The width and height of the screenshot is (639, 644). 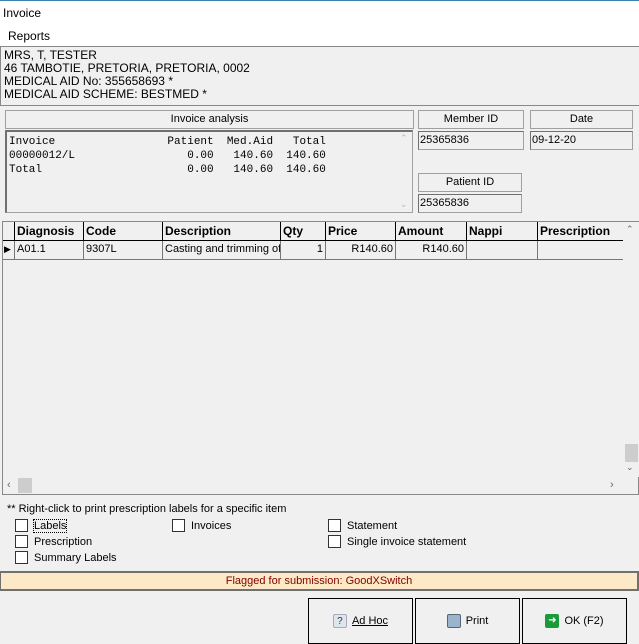 What do you see at coordinates (470, 203) in the screenshot?
I see `patient-id-field: 25365836` at bounding box center [470, 203].